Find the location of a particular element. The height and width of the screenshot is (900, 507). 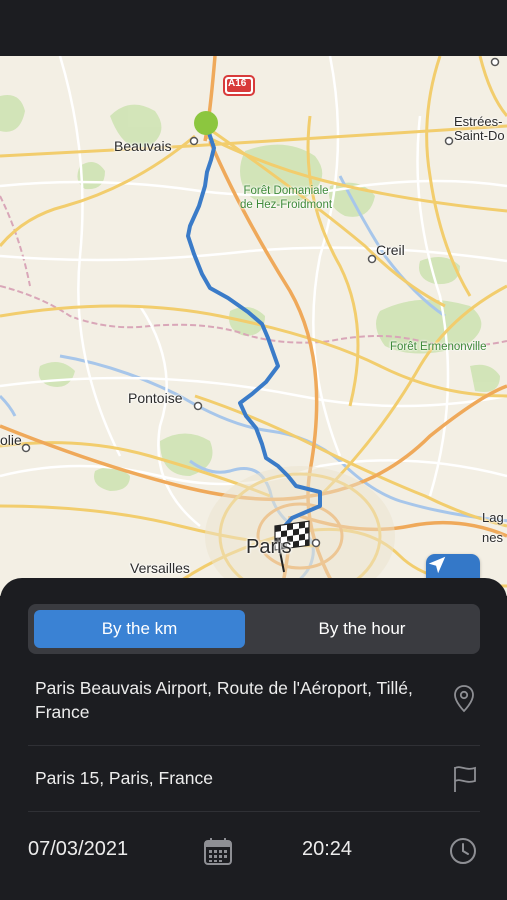

location-pin-icon is located at coordinates (464, 699).